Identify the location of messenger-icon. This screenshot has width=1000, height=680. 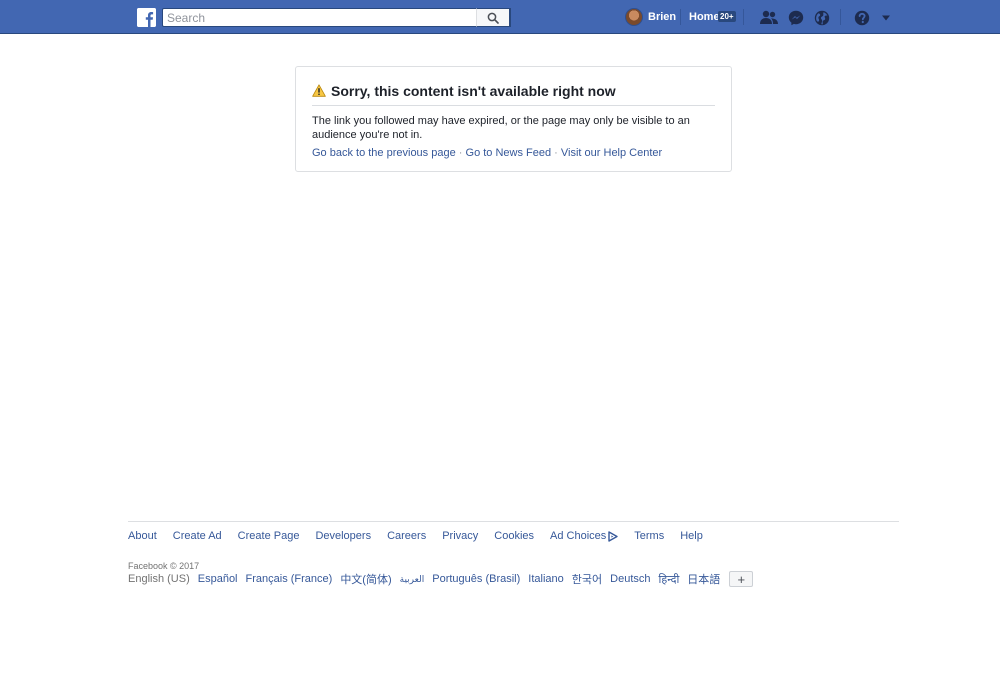
(796, 17).